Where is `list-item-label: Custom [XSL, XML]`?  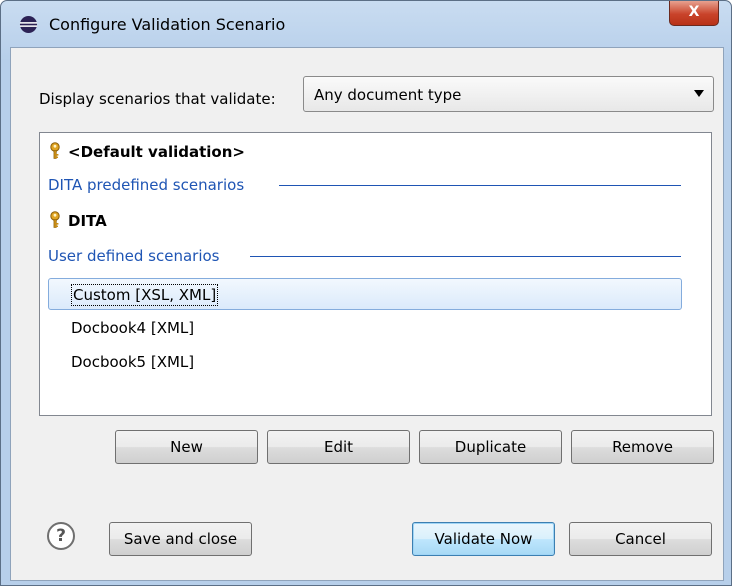 list-item-label: Custom [XSL, XML] is located at coordinates (145, 295).